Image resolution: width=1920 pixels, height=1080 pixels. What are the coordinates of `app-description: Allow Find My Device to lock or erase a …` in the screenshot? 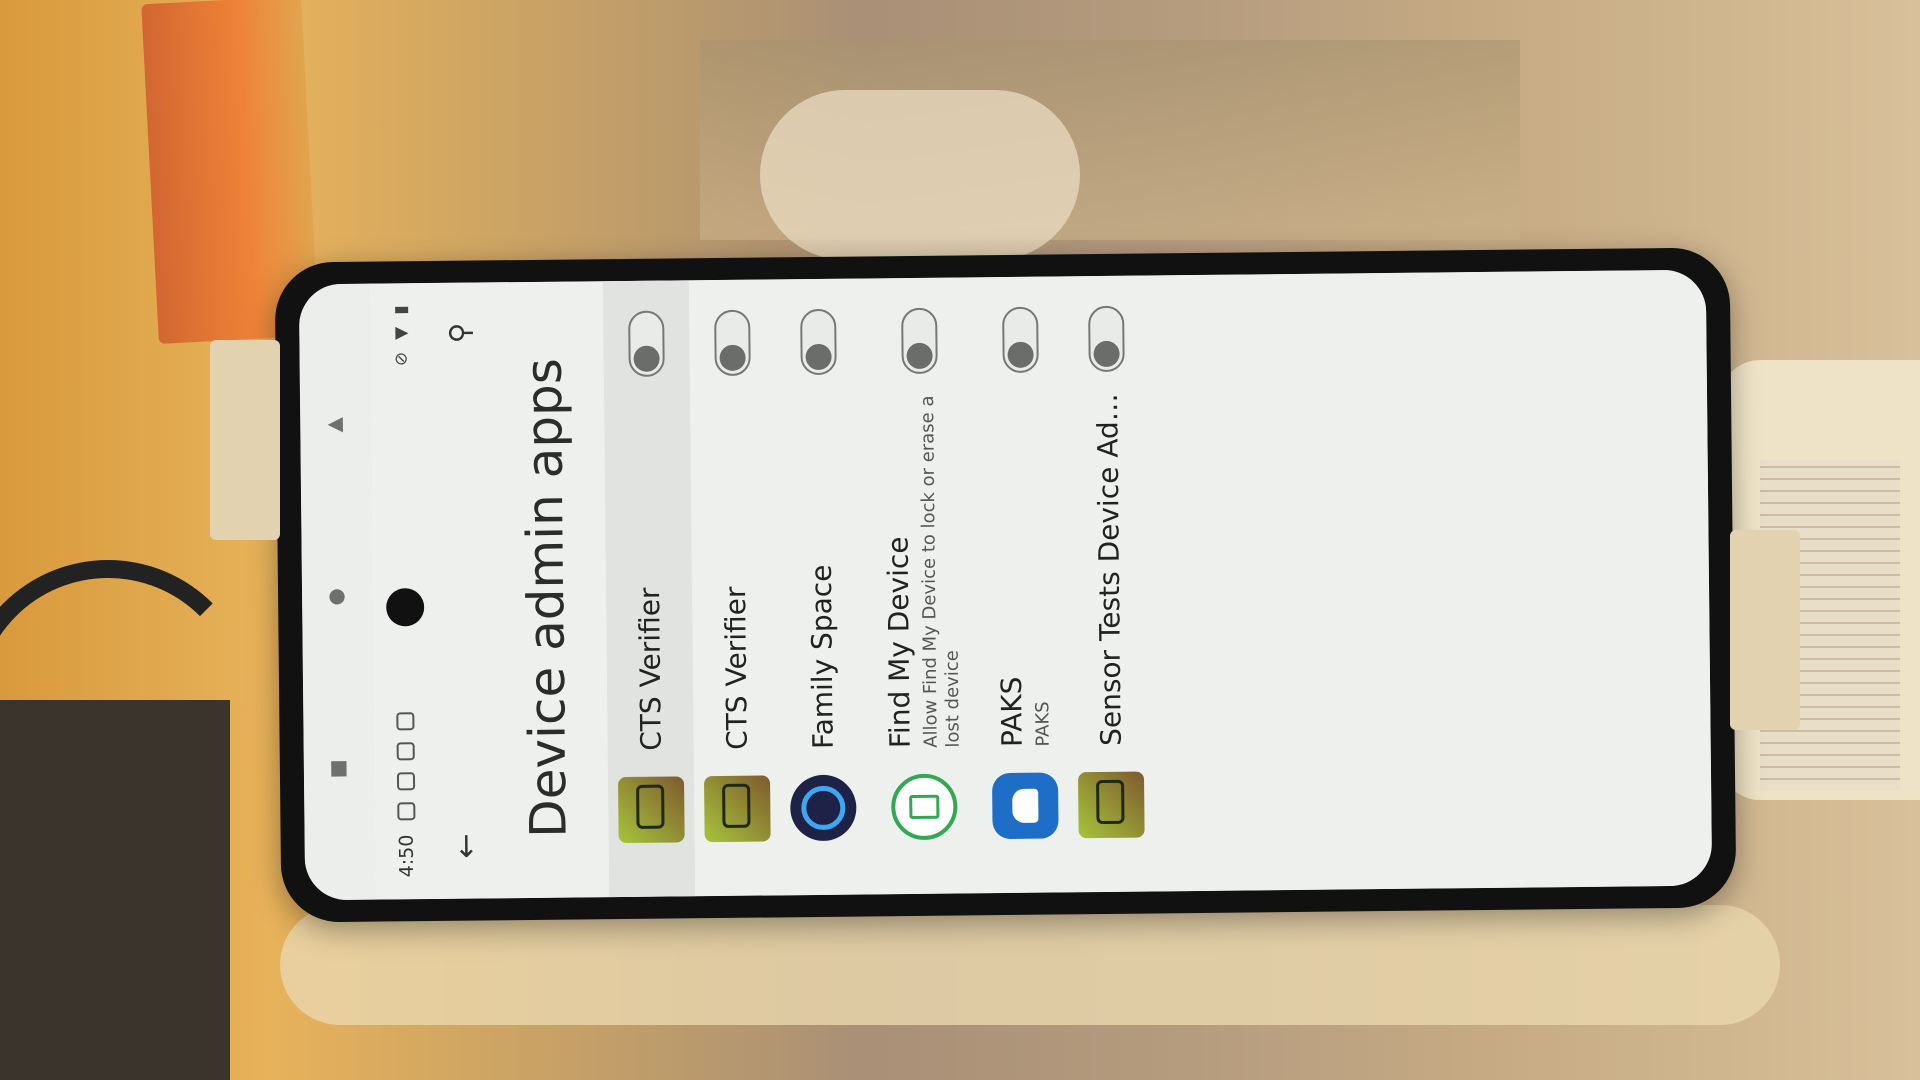 It's located at (940, 571).